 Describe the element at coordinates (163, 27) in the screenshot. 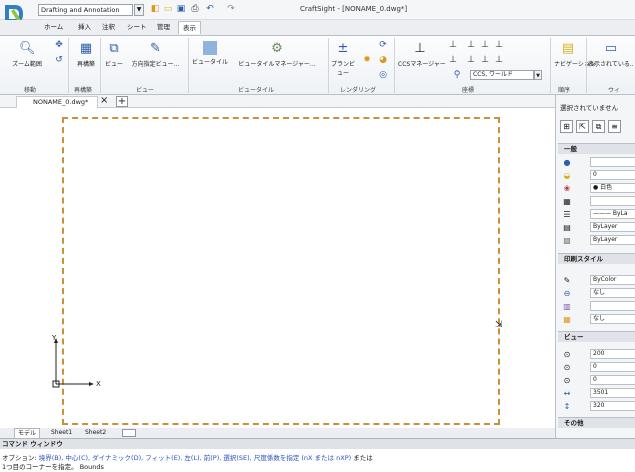

I see `tab-manage: 管理` at that location.